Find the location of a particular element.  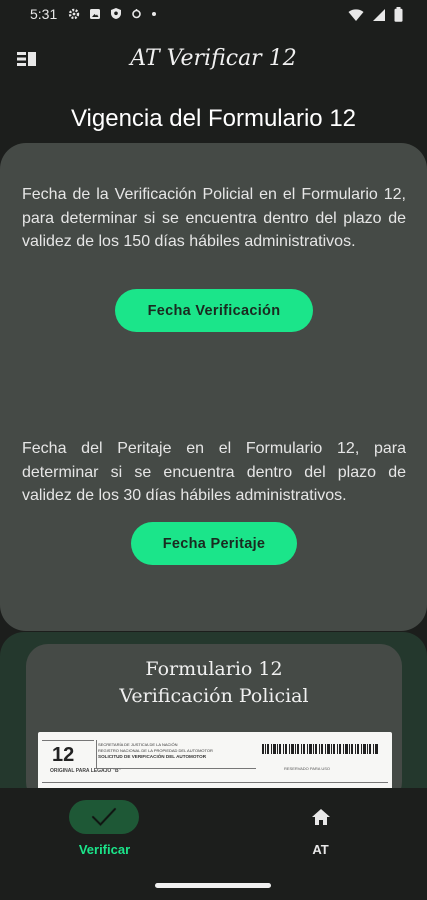

status-bar: 5:31 is located at coordinates (213, 15).